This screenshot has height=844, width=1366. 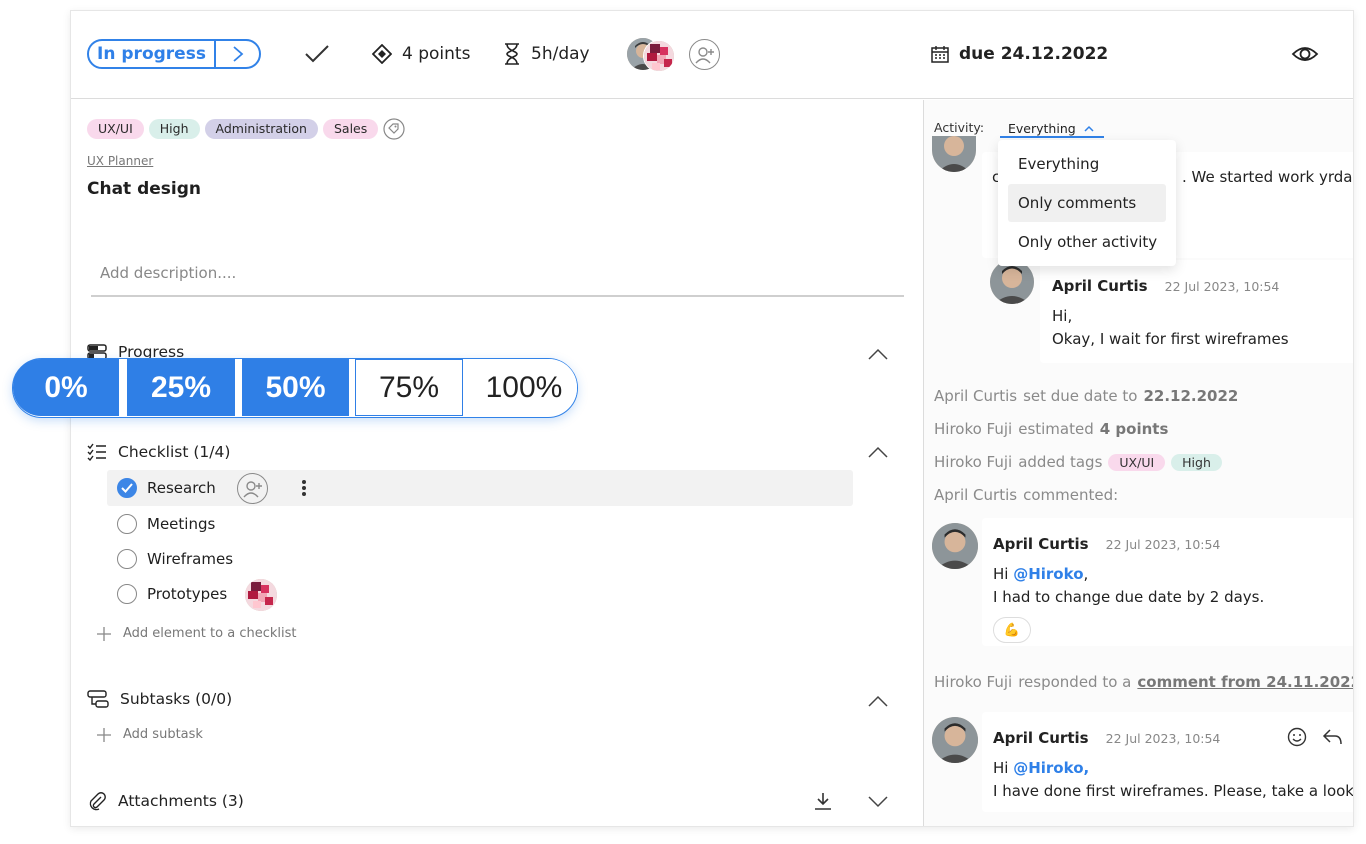 I want to click on subtasks-section-header: Subtasks (0/0), so click(x=159, y=699).